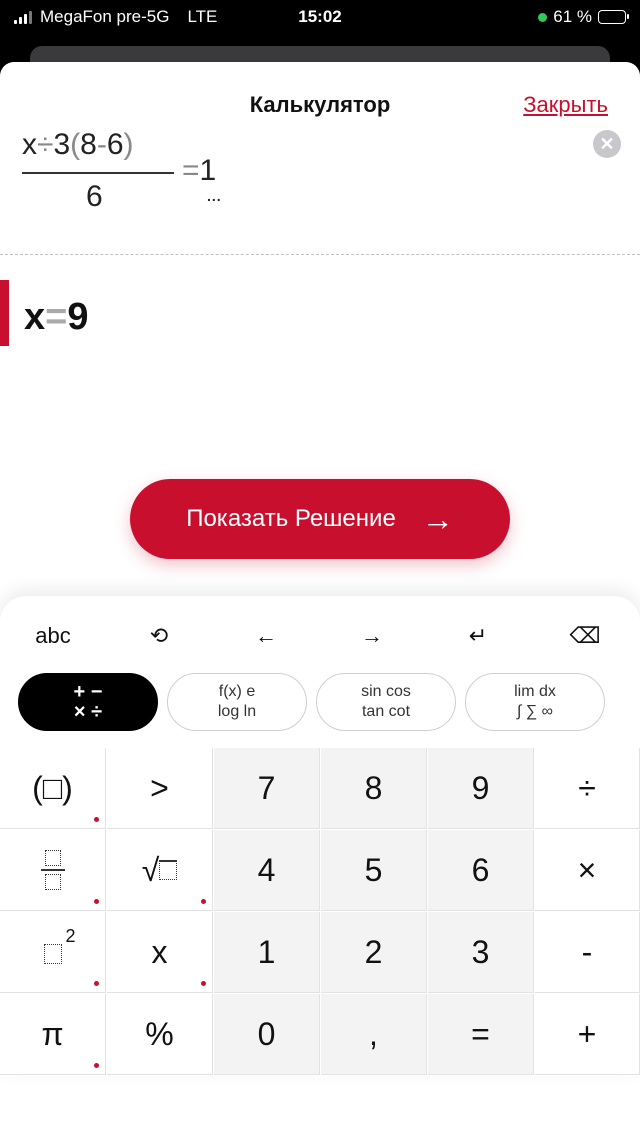  Describe the element at coordinates (565, 105) in the screenshot. I see `close-button: Закрыть` at that location.